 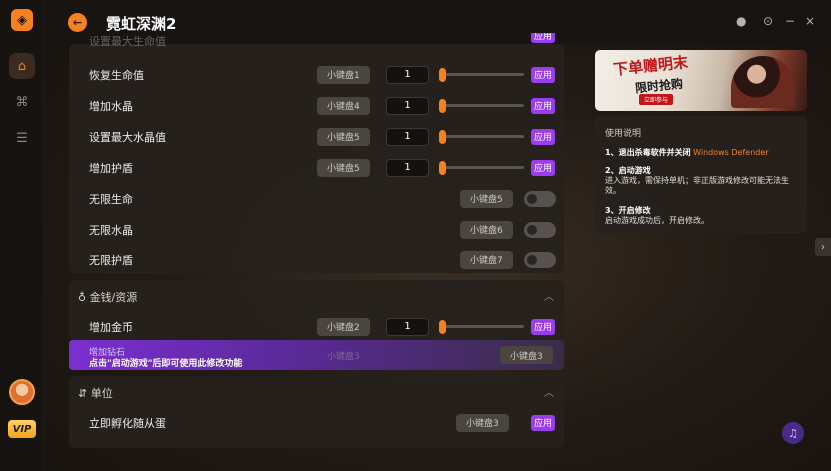 What do you see at coordinates (486, 259) in the screenshot?
I see `hotkey-chip: 小键盘7` at bounding box center [486, 259].